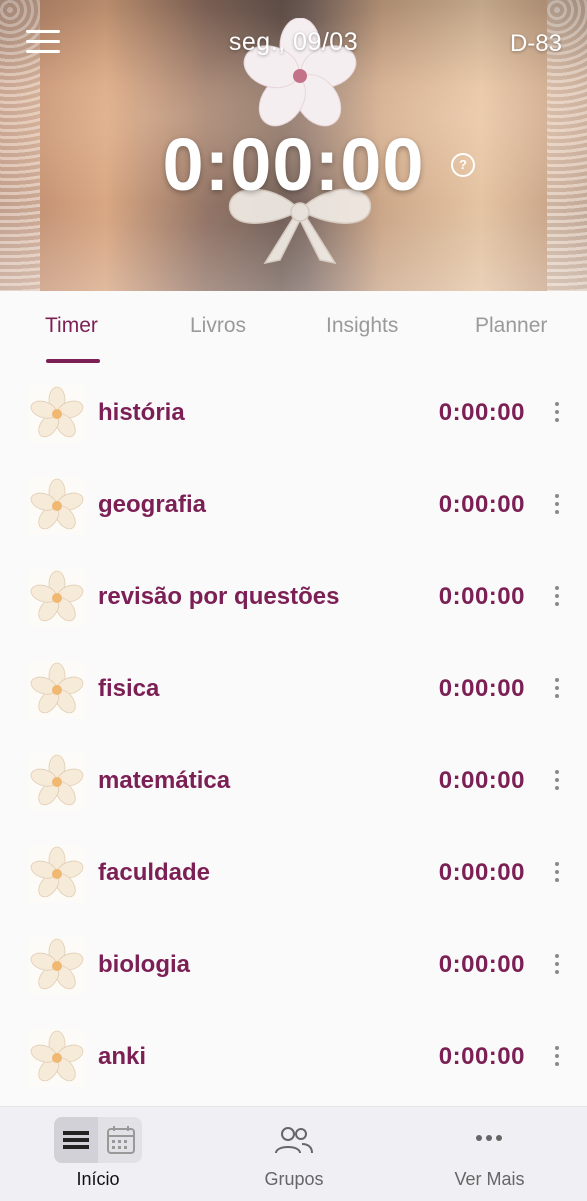  I want to click on subject-name: revisão por questões, so click(219, 596).